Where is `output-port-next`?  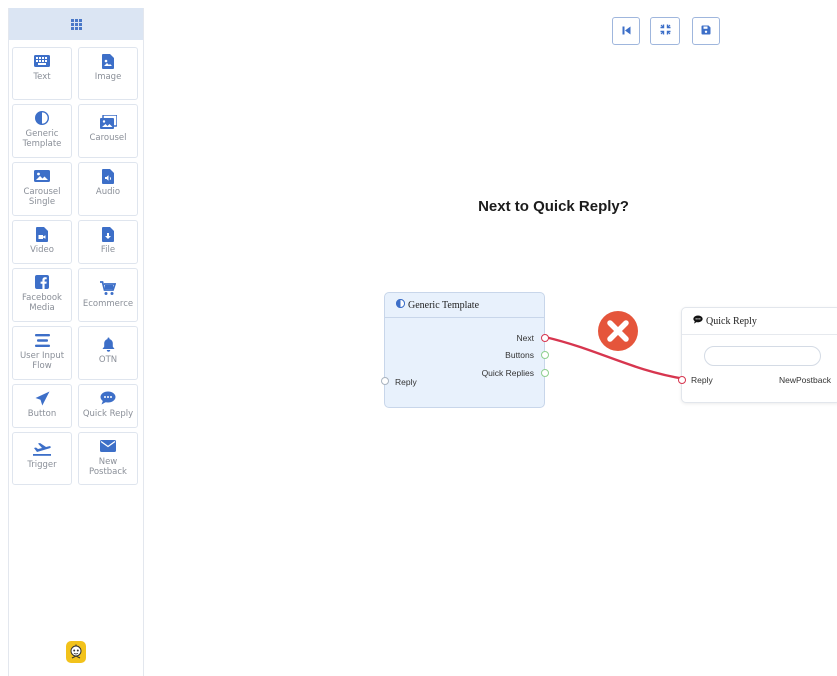
output-port-next is located at coordinates (545, 338).